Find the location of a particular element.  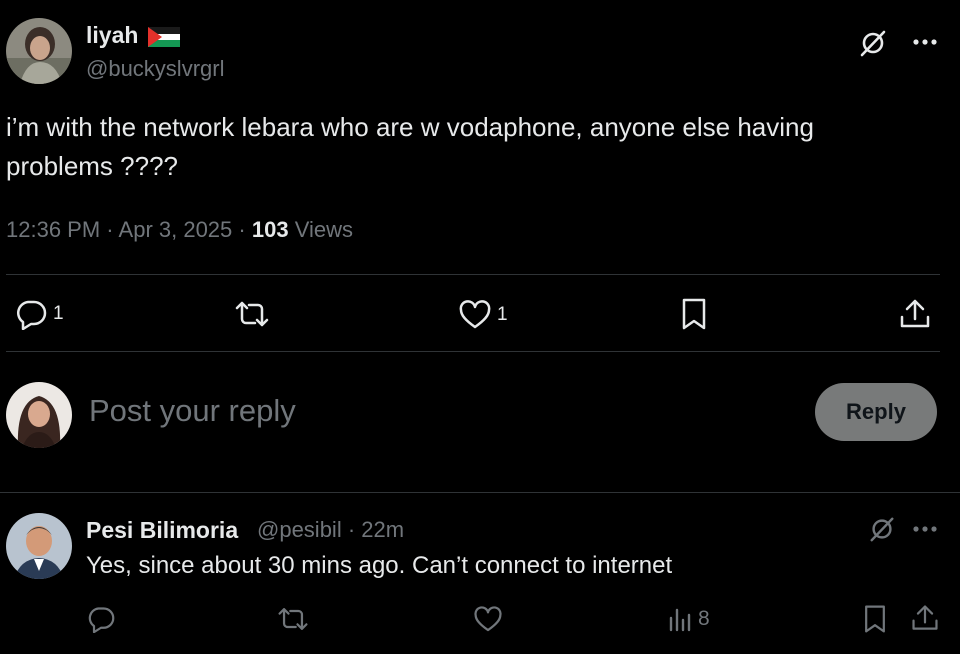

reply-views-count: 8 is located at coordinates (704, 618).